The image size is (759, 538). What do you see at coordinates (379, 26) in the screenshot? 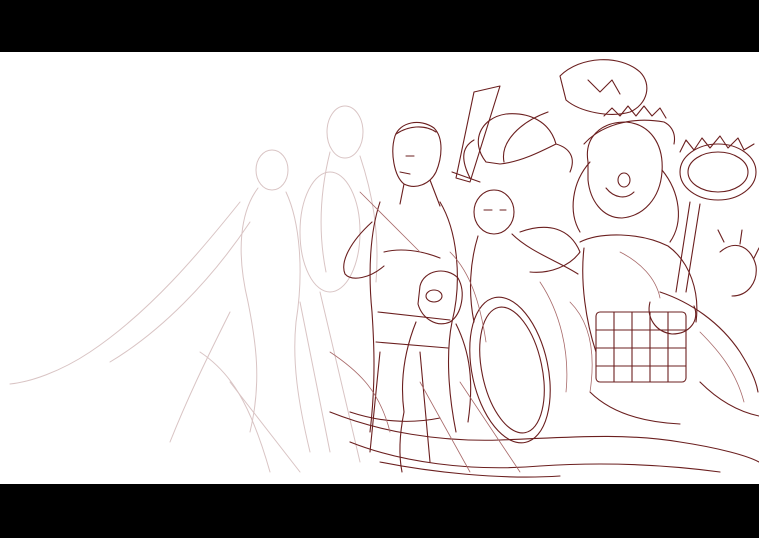
I see `letterbox-top-bar` at bounding box center [379, 26].